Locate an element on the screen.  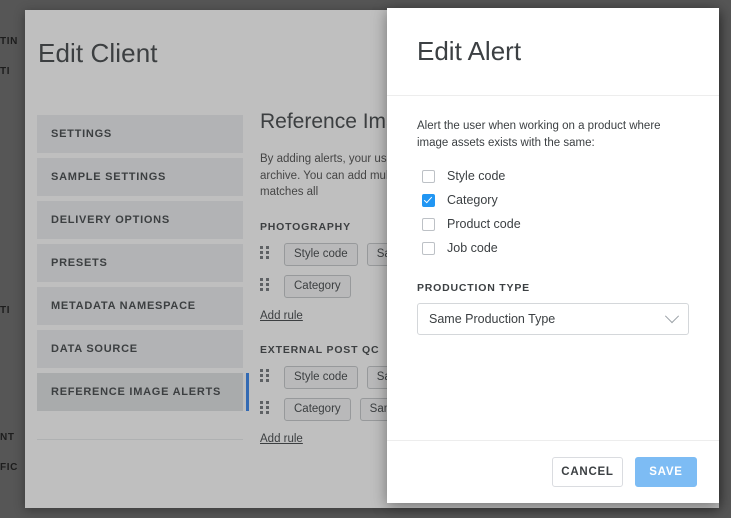
sidebar-item-delivery-options: DELIVERY OPTIONS is located at coordinates (140, 220).